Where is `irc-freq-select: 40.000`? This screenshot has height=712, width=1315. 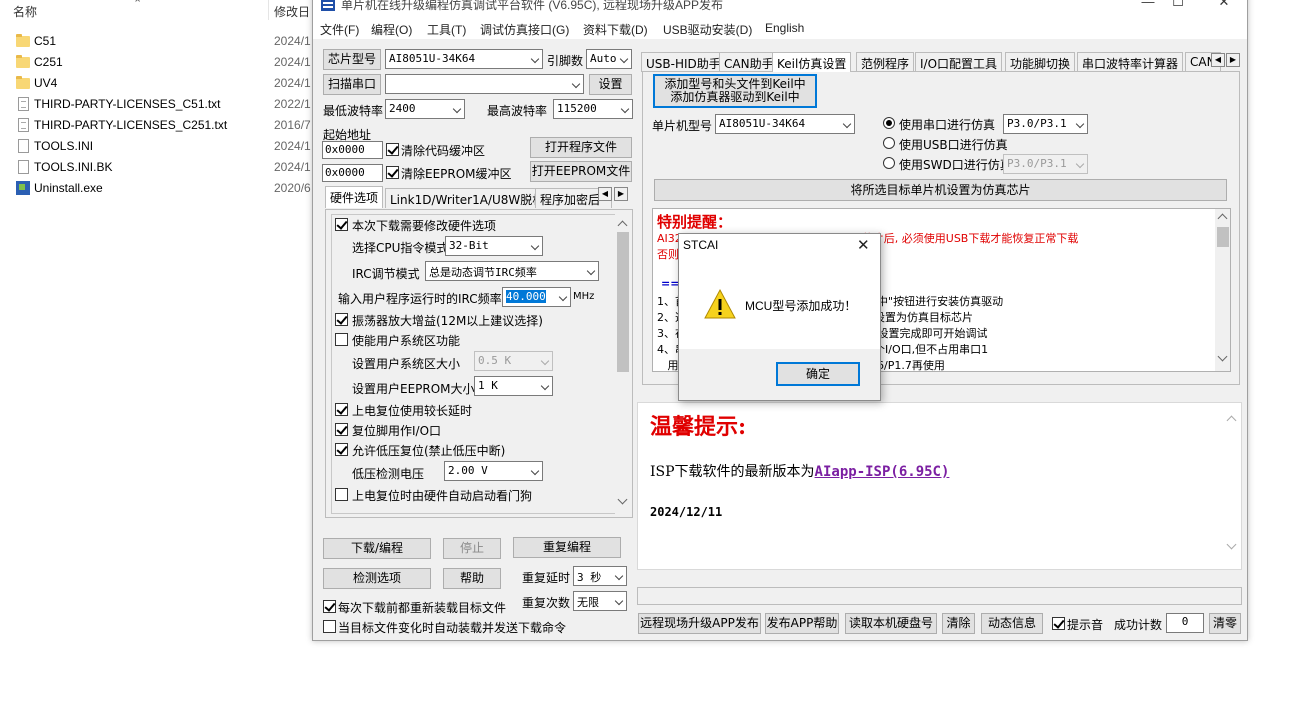
irc-freq-select: 40.000 is located at coordinates (536, 297).